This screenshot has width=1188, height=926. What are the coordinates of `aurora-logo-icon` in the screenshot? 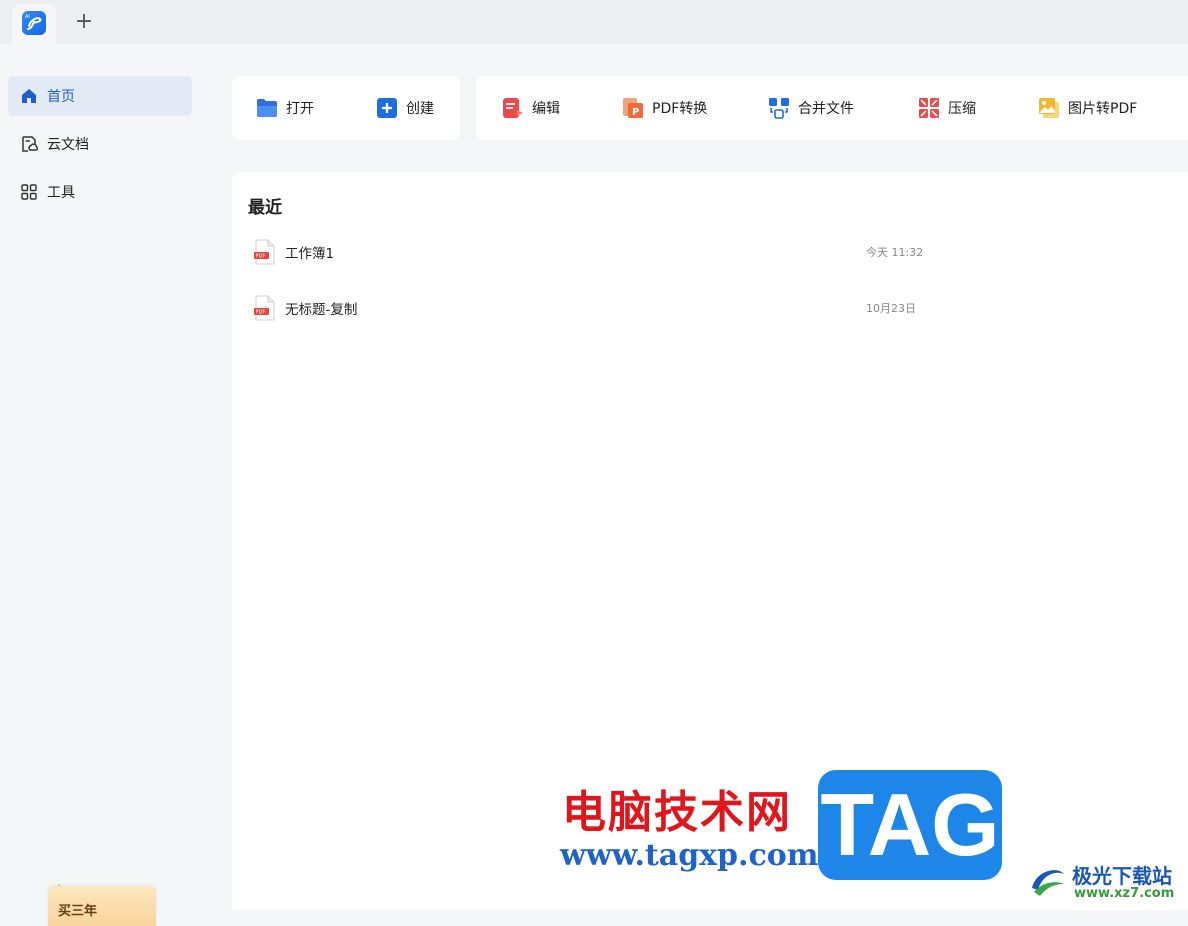 It's located at (1048, 882).